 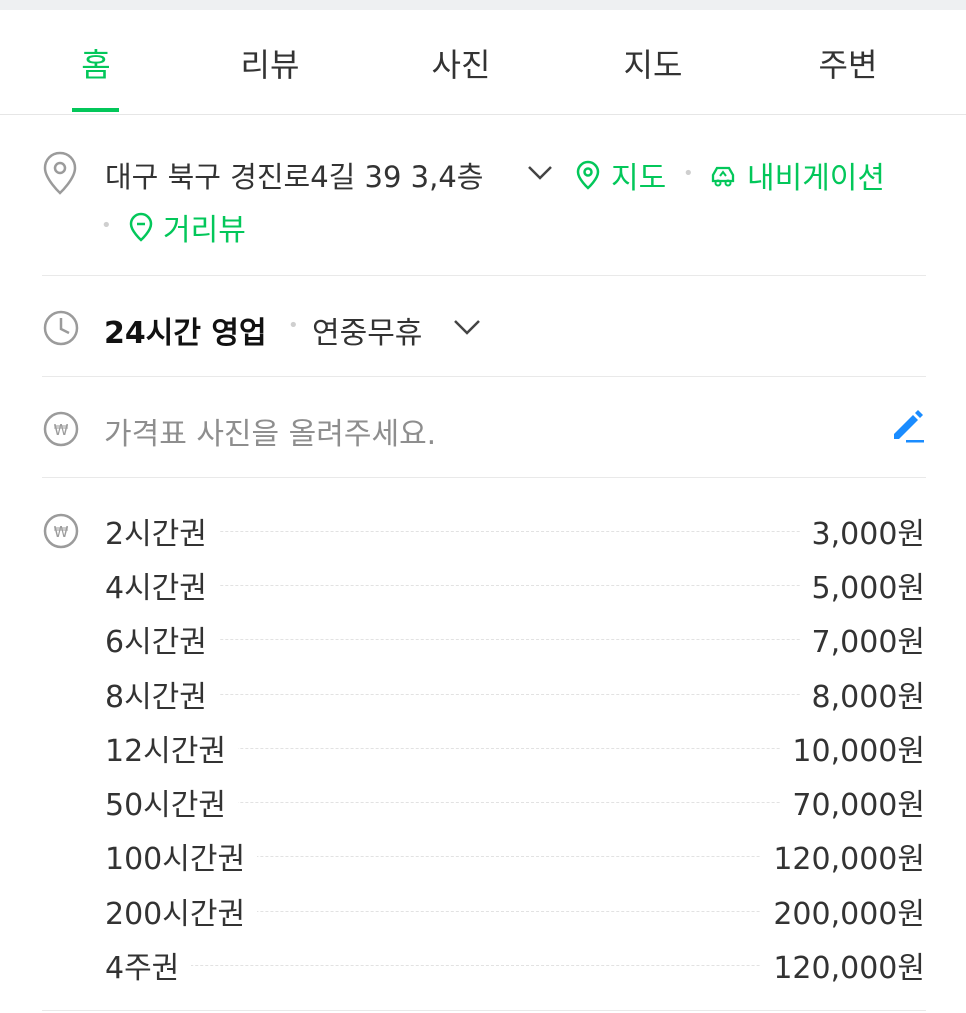 I want to click on hours-status: 24시간 영업, so click(x=185, y=333).